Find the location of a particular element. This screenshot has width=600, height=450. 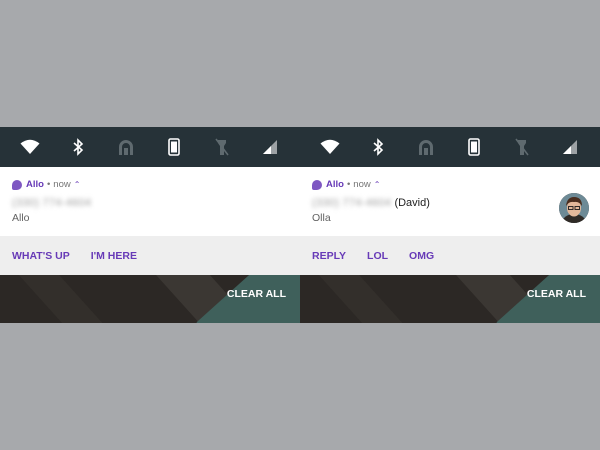

lol-action-button: LOL is located at coordinates (377, 256).